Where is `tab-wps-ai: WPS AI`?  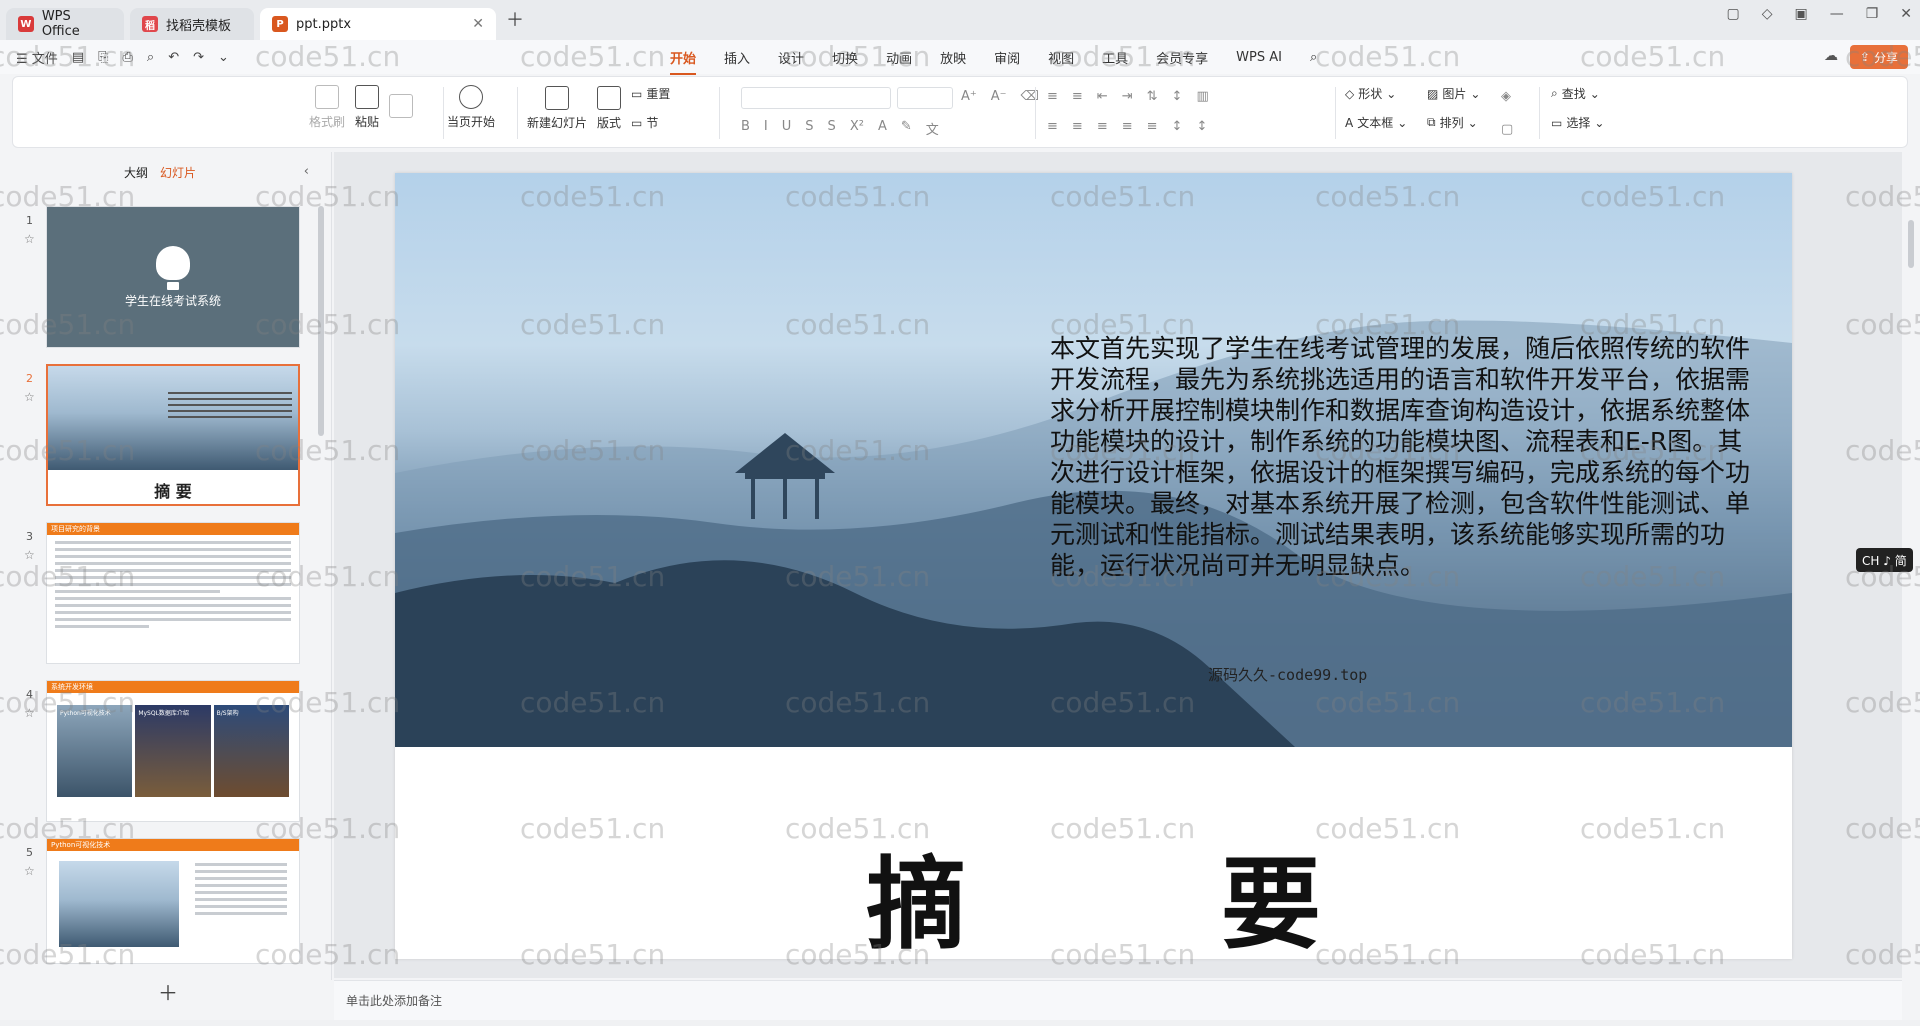 tab-wps-ai: WPS AI is located at coordinates (1259, 57).